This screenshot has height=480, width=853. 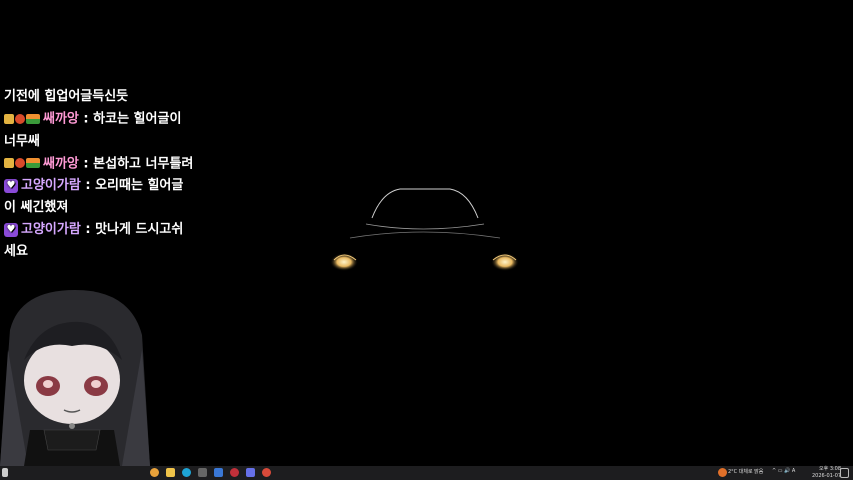 What do you see at coordinates (344, 262) in the screenshot?
I see `left-headlight` at bounding box center [344, 262].